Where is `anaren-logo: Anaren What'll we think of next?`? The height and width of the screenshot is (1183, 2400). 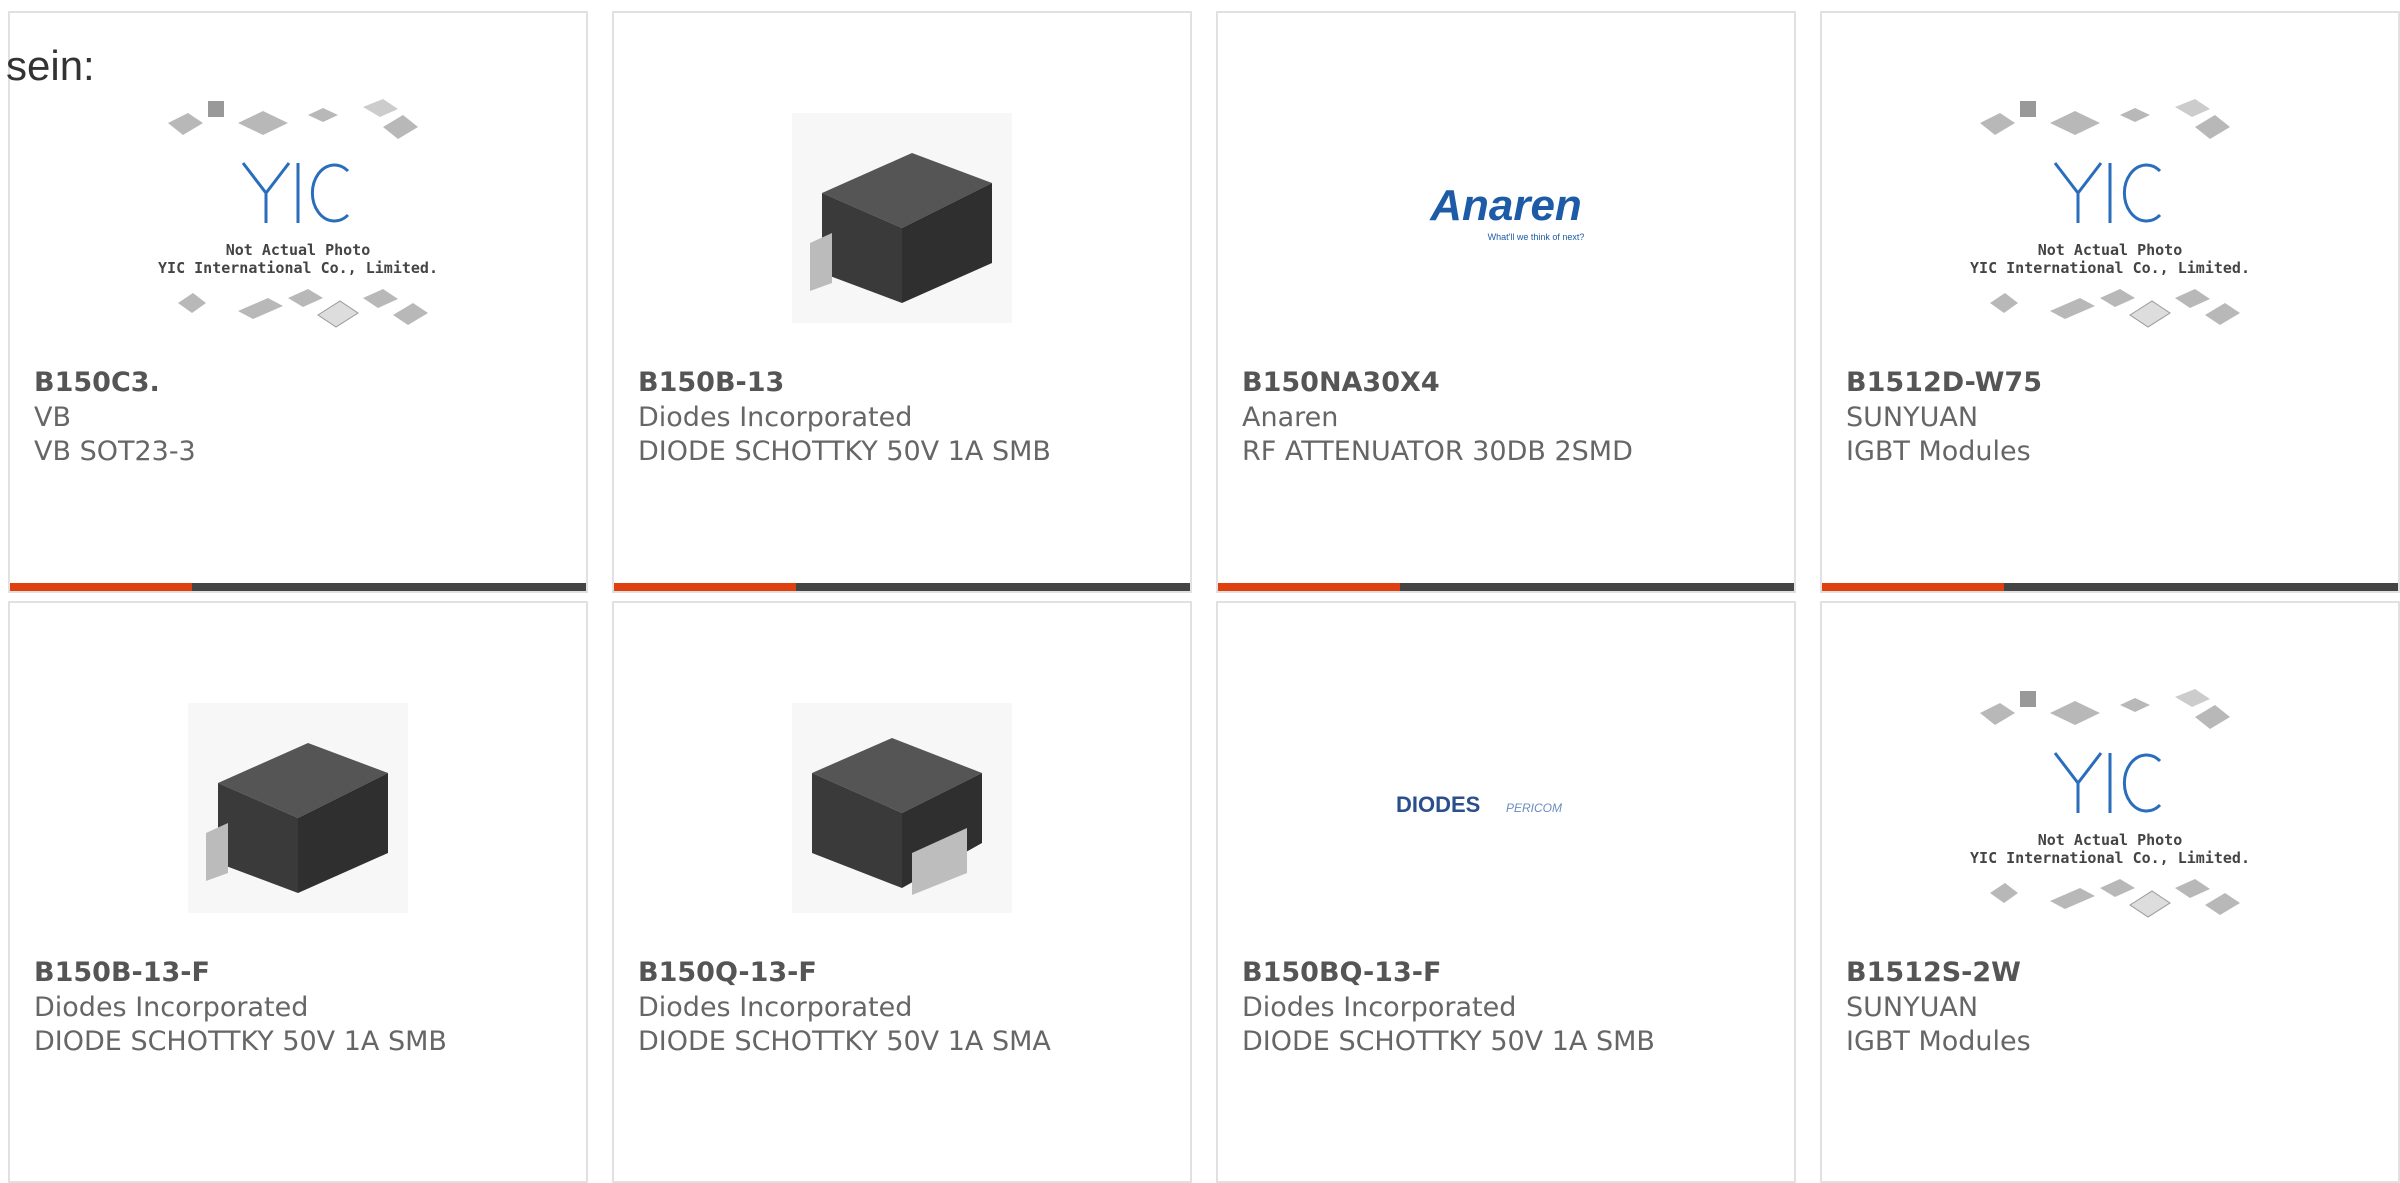 anaren-logo: Anaren What'll we think of next? is located at coordinates (1507, 211).